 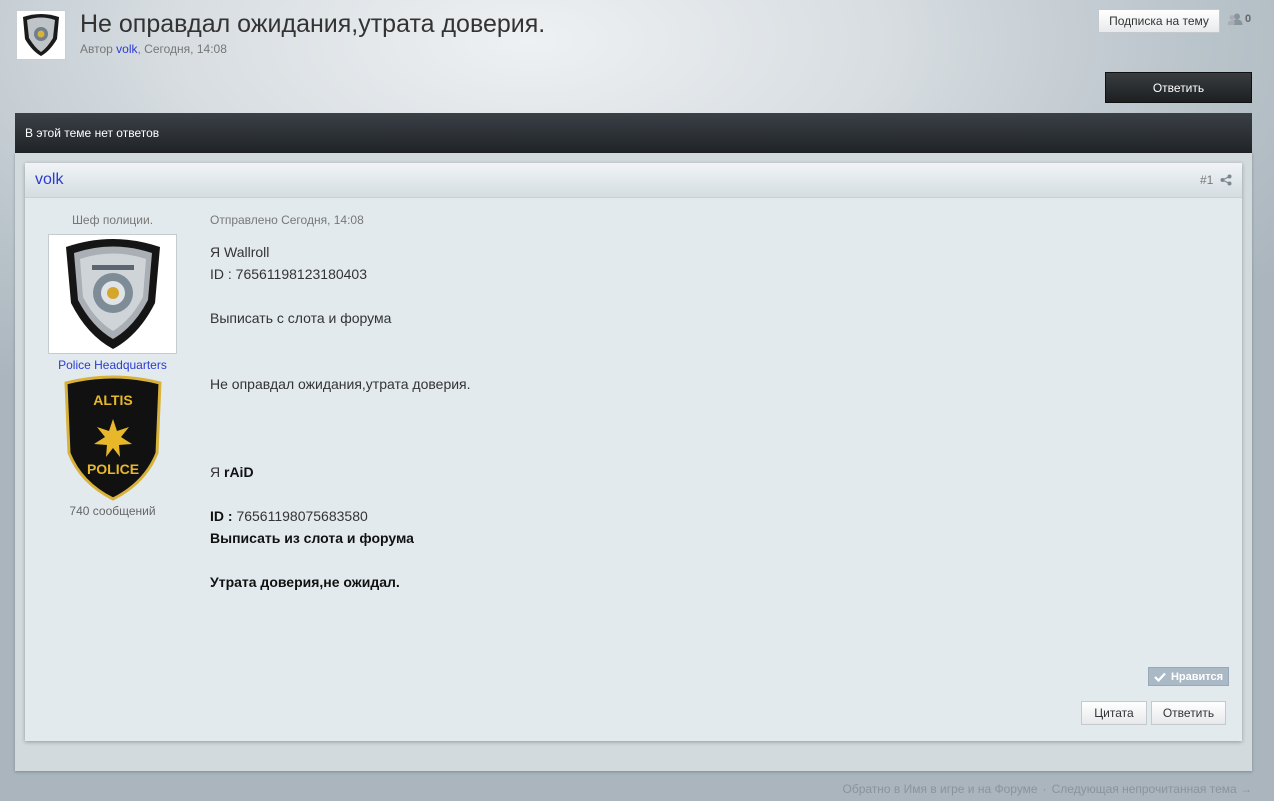 I want to click on post-date: Отправлено Сегодня, 14:08, so click(x=287, y=220).